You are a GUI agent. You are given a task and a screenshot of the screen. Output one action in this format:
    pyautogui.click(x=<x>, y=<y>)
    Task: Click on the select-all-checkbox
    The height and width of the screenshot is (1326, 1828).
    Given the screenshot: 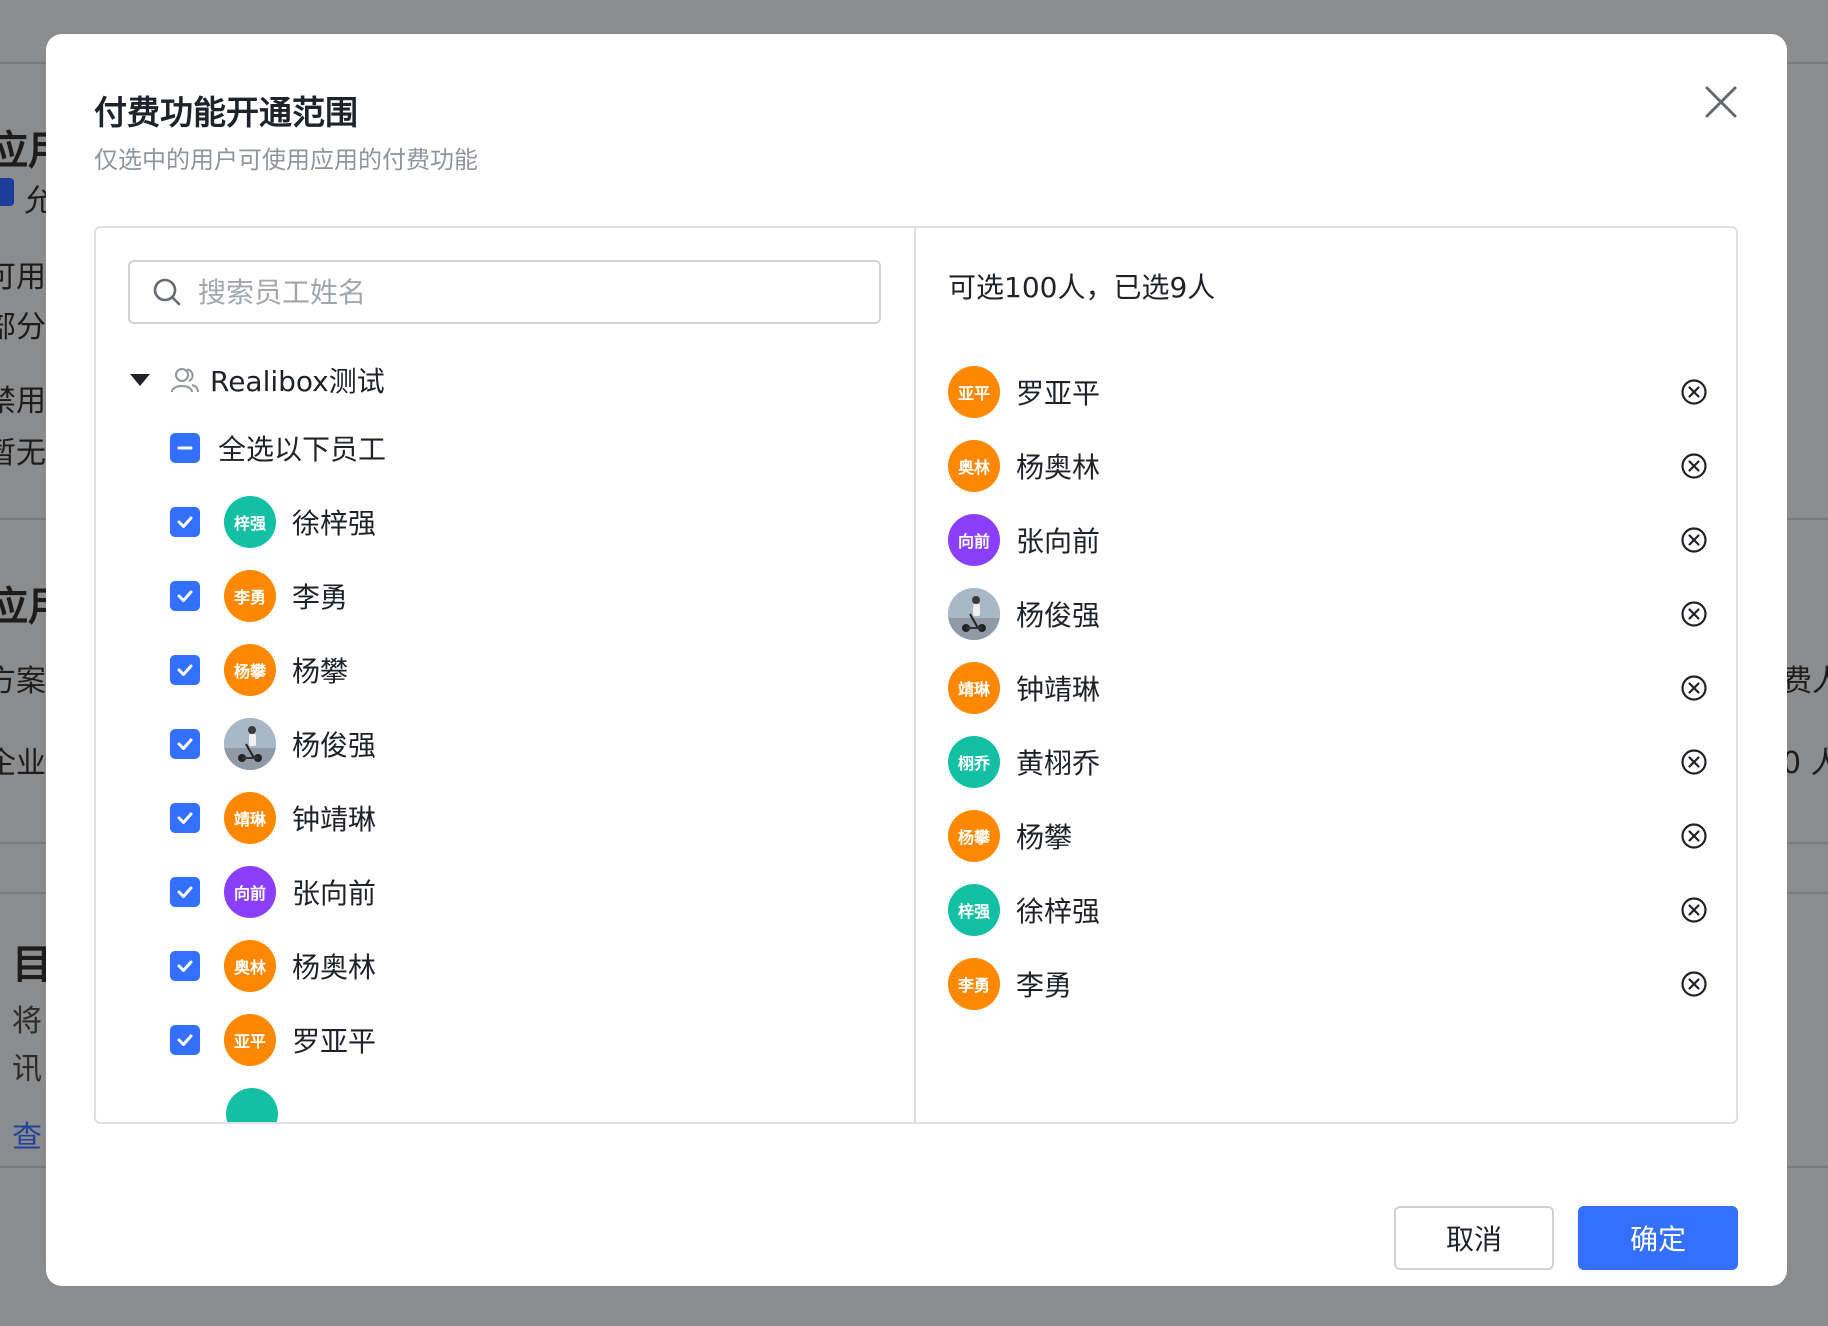 What is the action you would take?
    pyautogui.click(x=185, y=448)
    